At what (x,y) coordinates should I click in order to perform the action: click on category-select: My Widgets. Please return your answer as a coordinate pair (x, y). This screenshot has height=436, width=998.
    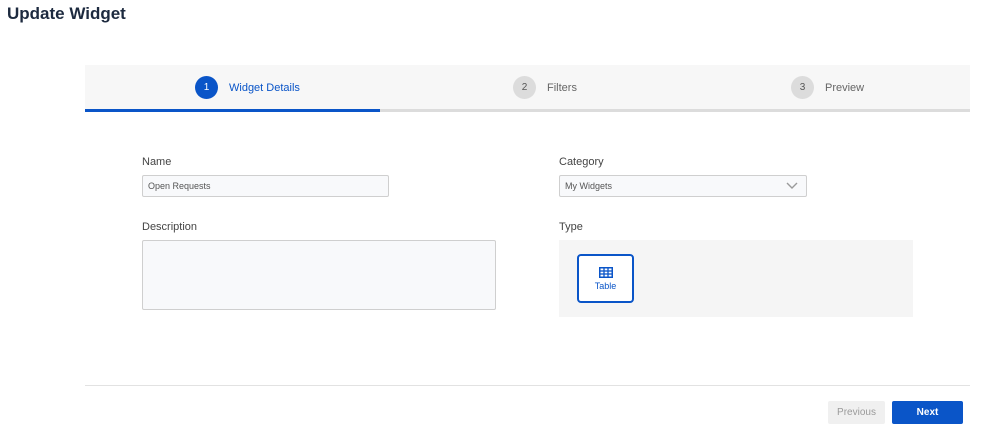
    Looking at the image, I should click on (683, 186).